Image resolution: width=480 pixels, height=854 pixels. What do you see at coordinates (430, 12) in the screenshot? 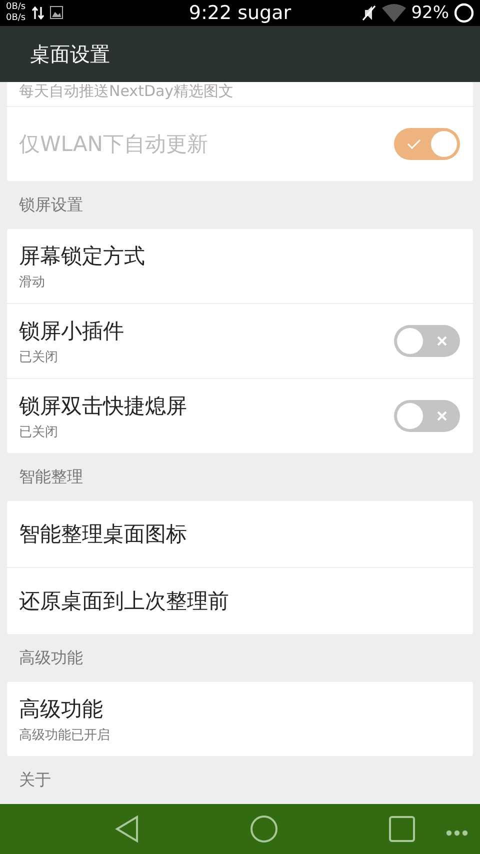
I see `battery-level: 92%` at bounding box center [430, 12].